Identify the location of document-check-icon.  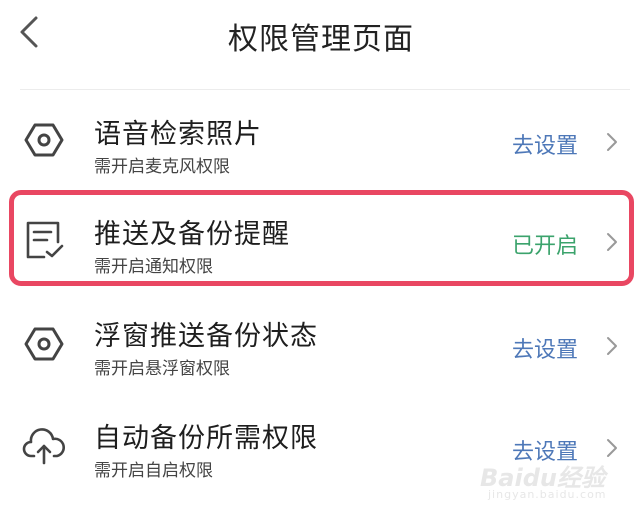
(44, 240).